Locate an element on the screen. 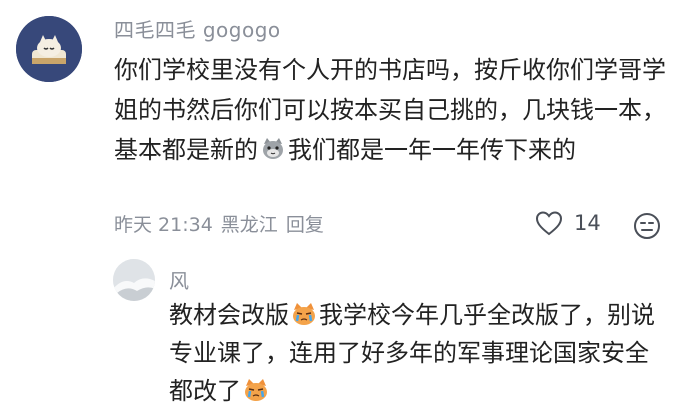 The width and height of the screenshot is (690, 420). sleeping-cat-avatar-icon is located at coordinates (49, 49).